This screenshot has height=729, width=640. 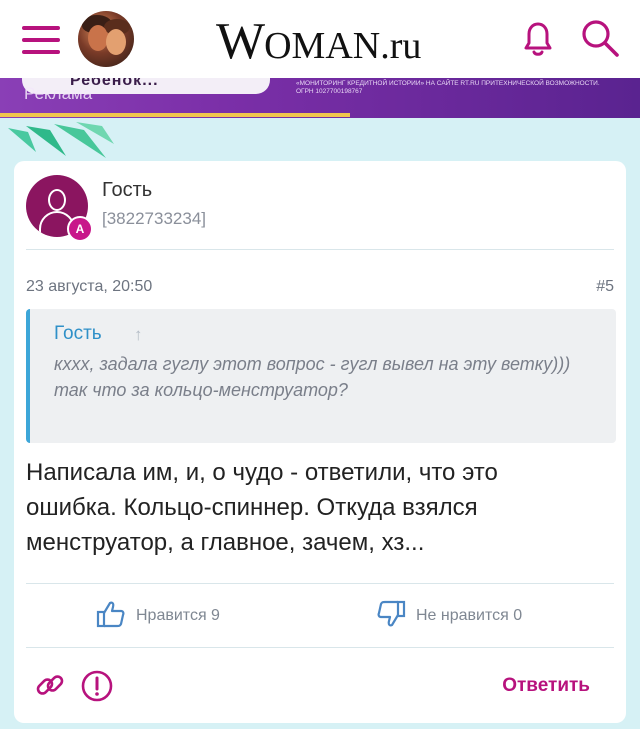 What do you see at coordinates (50, 685) in the screenshot?
I see `link-icon` at bounding box center [50, 685].